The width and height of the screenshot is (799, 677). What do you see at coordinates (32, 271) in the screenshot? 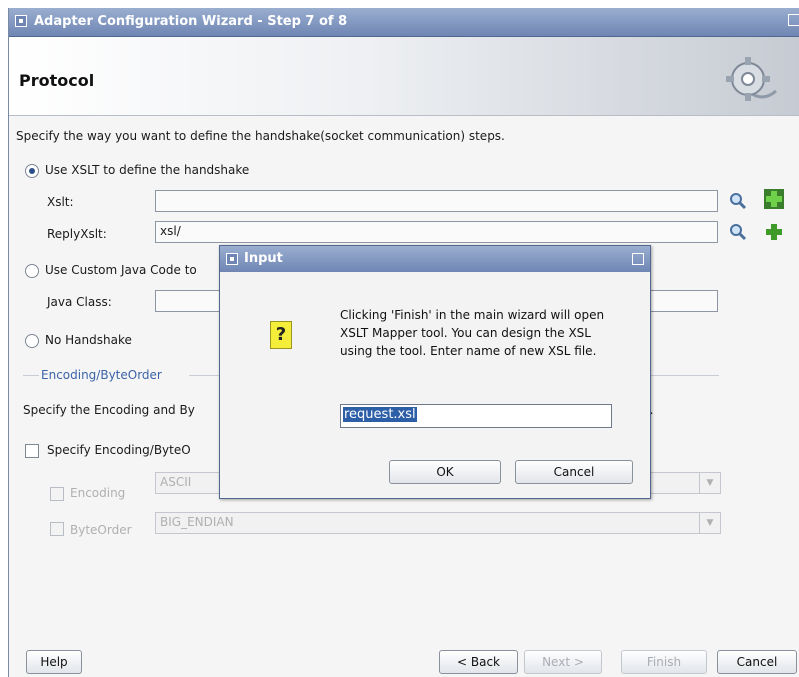
I see `custom-java-radio` at bounding box center [32, 271].